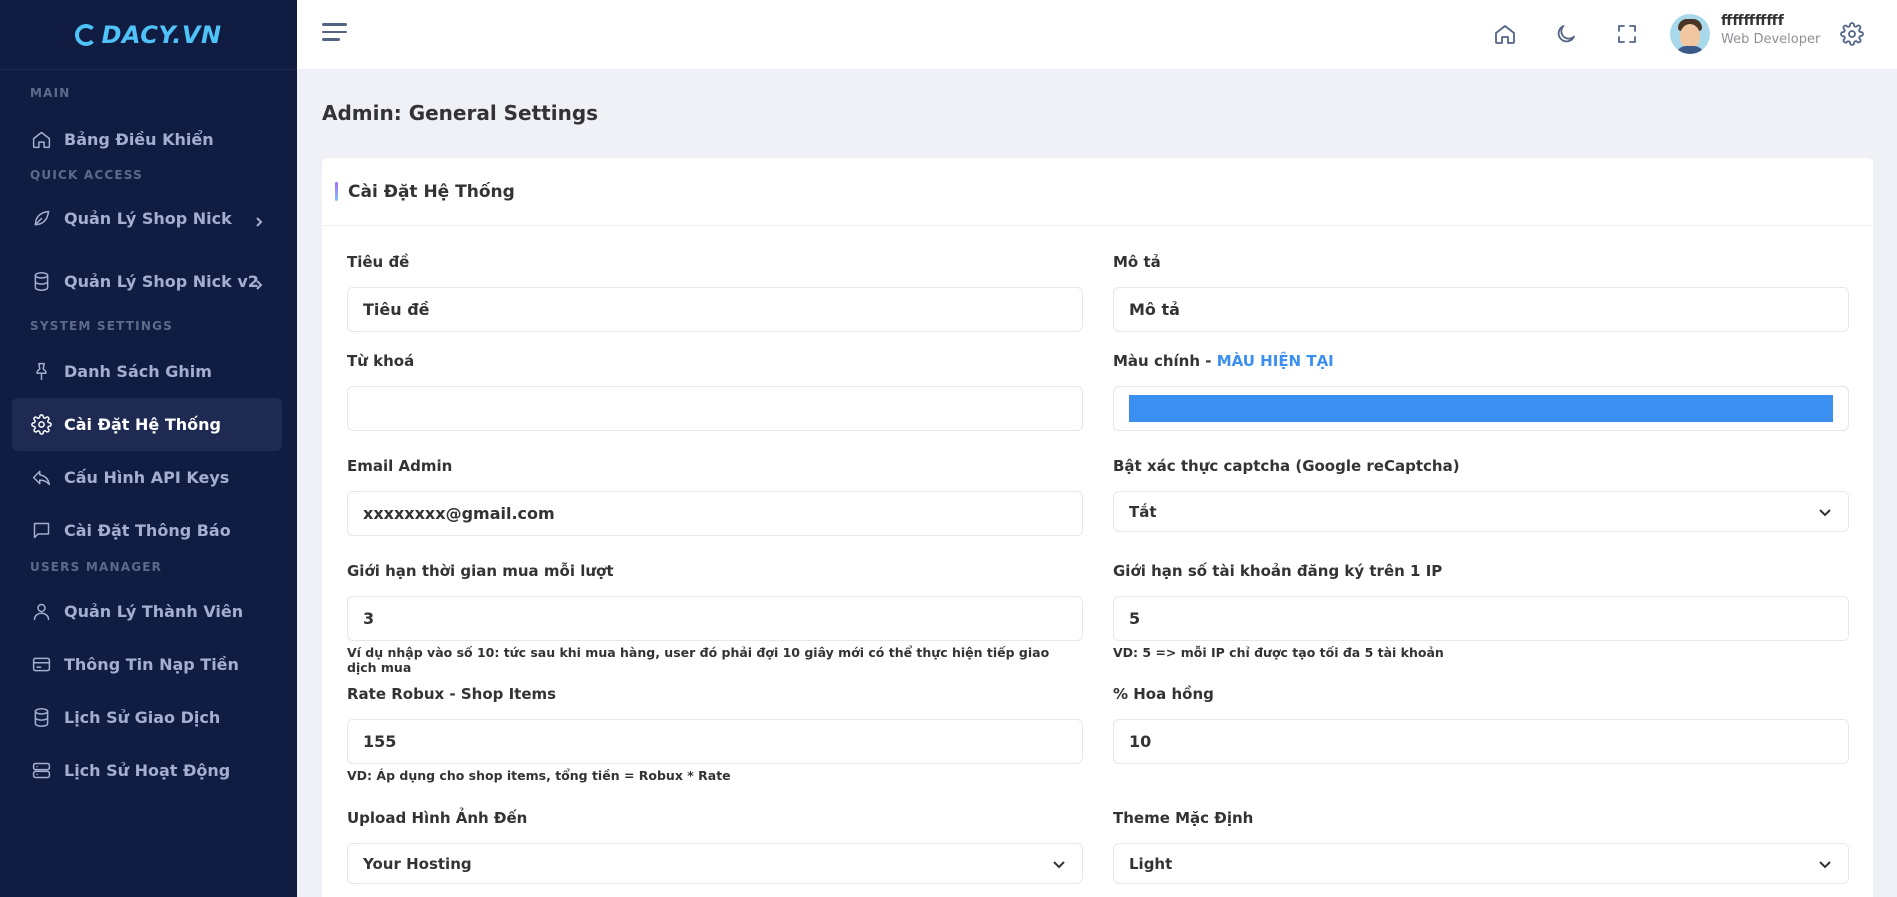 The width and height of the screenshot is (1897, 897). I want to click on field-label: Từ khoá, so click(381, 361).